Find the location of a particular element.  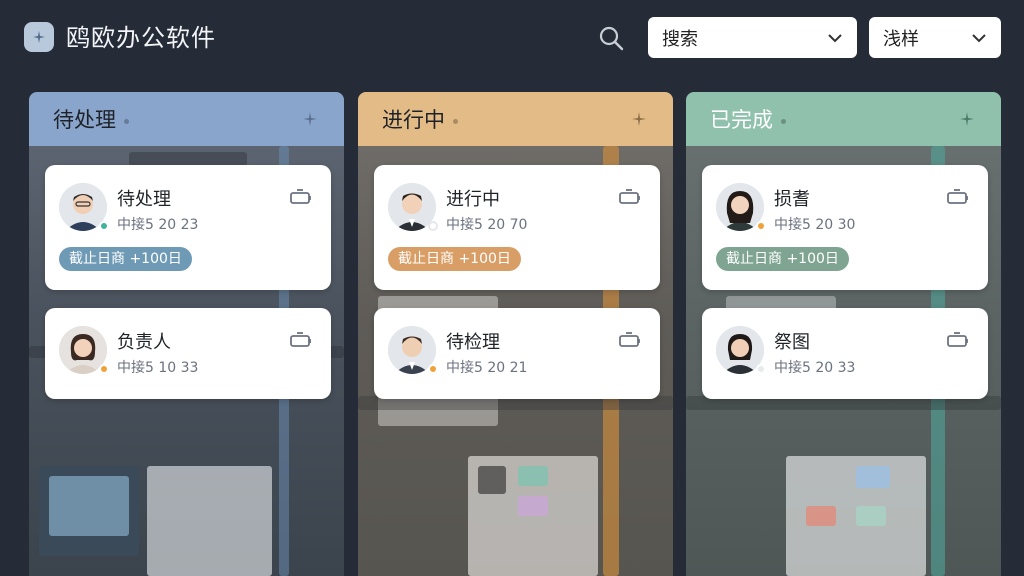

card-title: 待处理 is located at coordinates (144, 199).